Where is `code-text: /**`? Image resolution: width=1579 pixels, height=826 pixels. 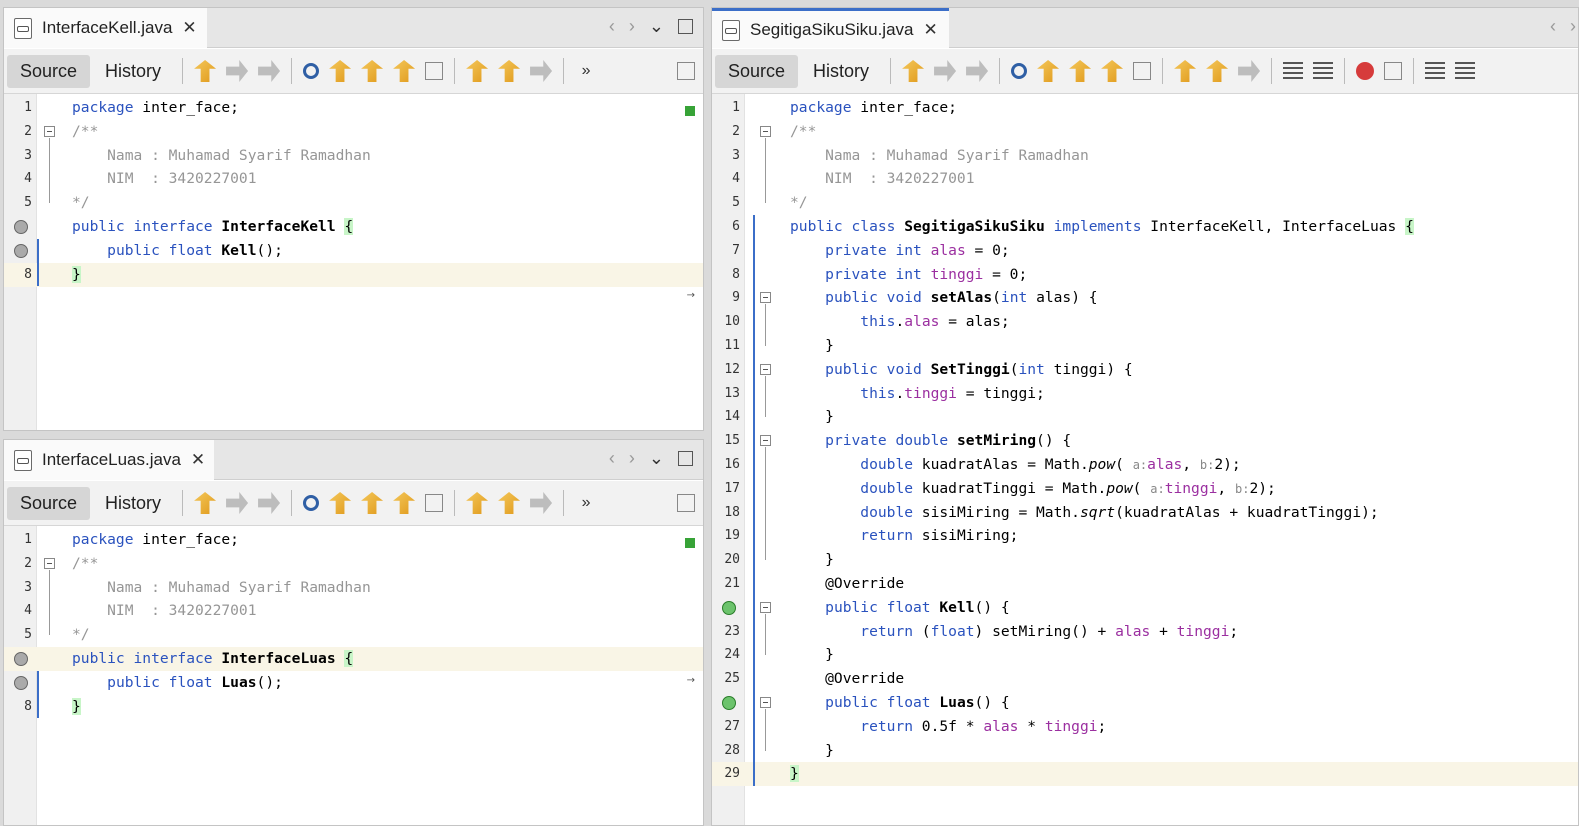
code-text: /** is located at coordinates (85, 131).